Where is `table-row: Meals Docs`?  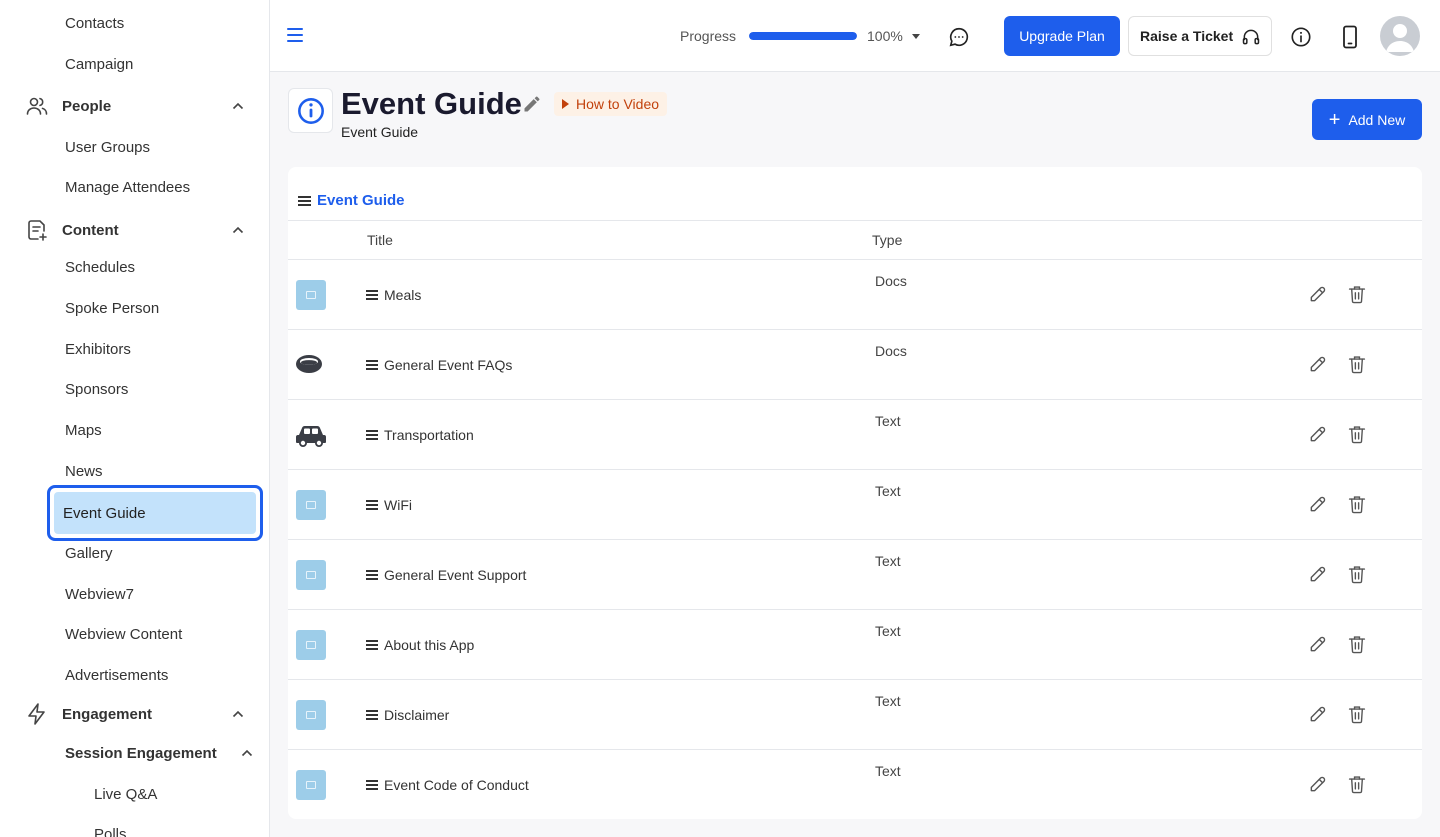
table-row: Meals Docs is located at coordinates (855, 295).